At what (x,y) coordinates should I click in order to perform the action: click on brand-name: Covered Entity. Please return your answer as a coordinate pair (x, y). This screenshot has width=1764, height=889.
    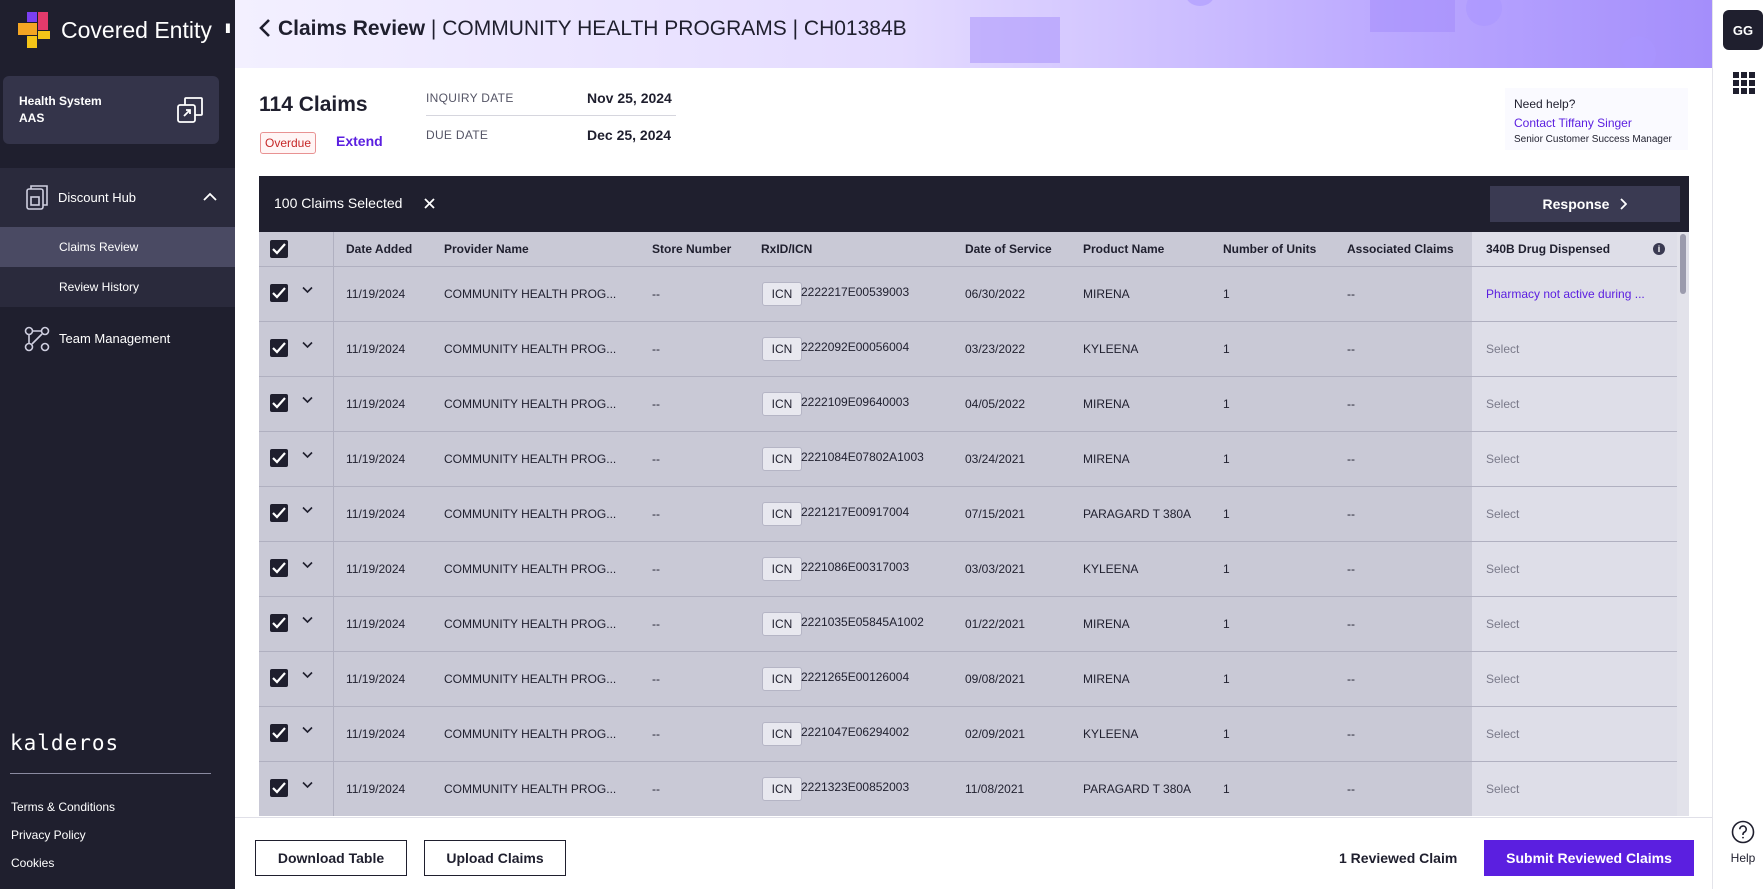
    Looking at the image, I should click on (136, 29).